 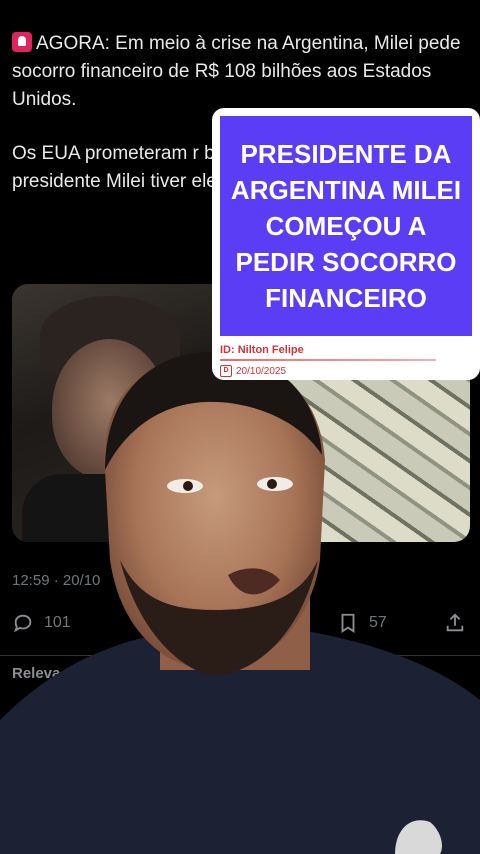 What do you see at coordinates (376, 458) in the screenshot?
I see `money-stack-image` at bounding box center [376, 458].